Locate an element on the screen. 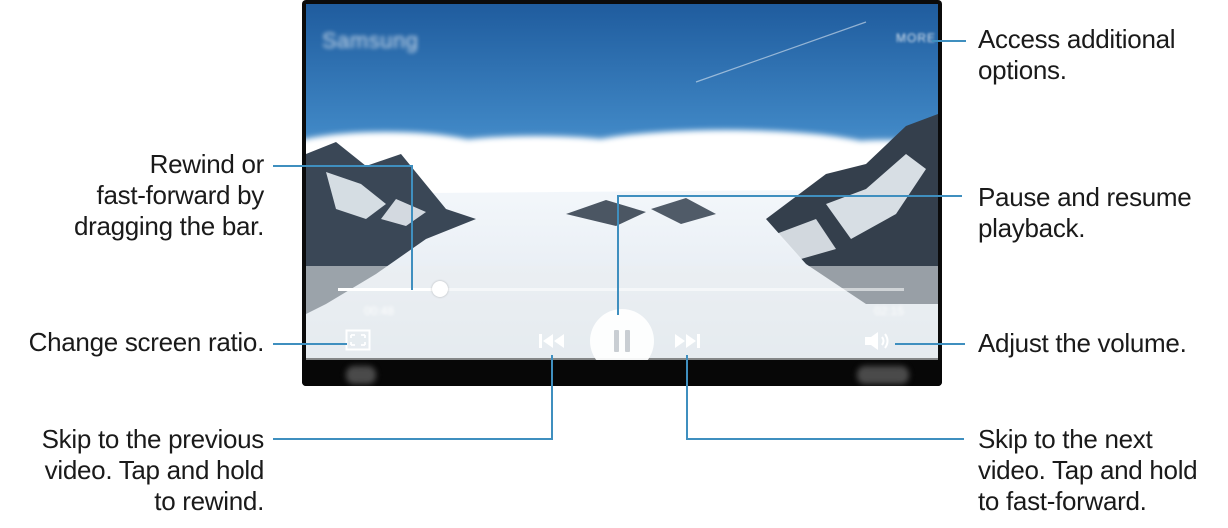  leader-line-prev-v is located at coordinates (552, 397).